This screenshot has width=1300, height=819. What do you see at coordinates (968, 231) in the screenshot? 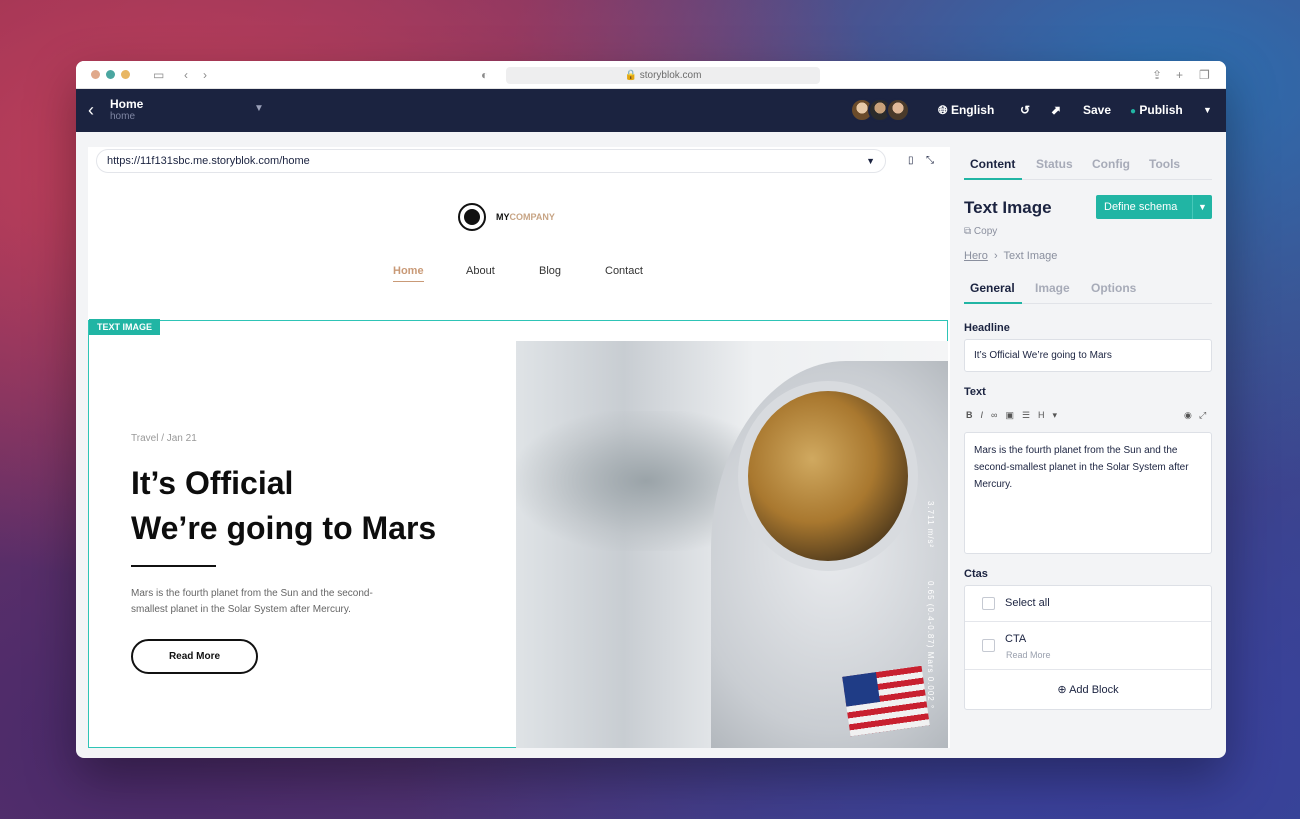
I see `copy-icon: ⧉` at bounding box center [968, 231].